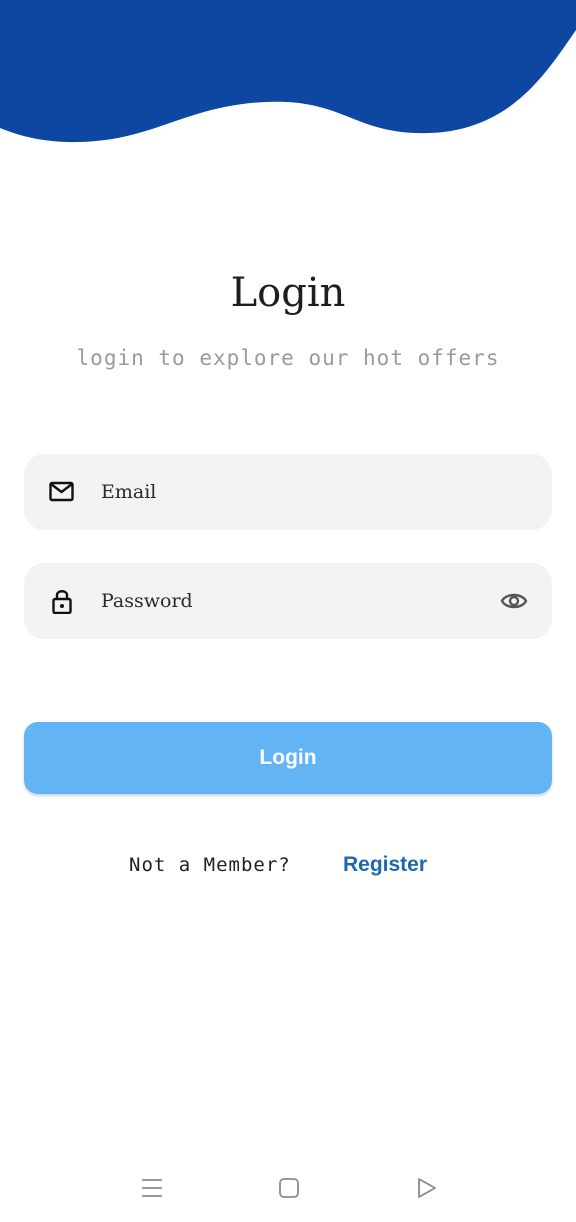 Image resolution: width=576 pixels, height=1222 pixels. I want to click on page-subtitle: login to explore our hot offers, so click(288, 358).